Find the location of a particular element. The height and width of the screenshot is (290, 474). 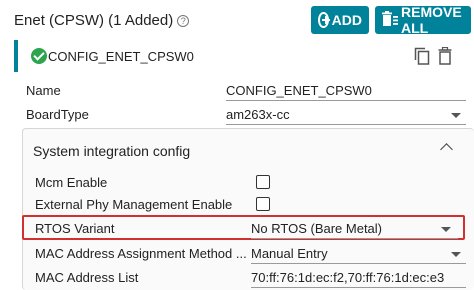

add-circle-icon is located at coordinates (324, 20).